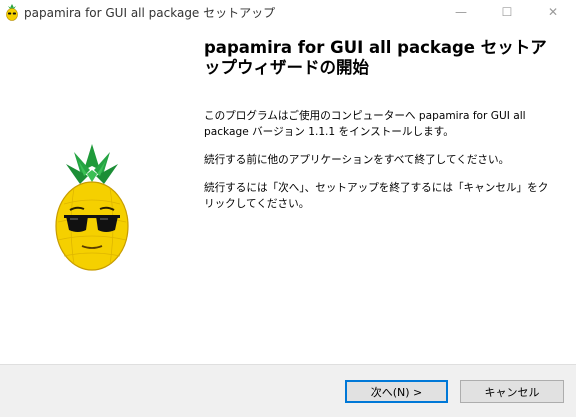 The image size is (576, 417). I want to click on minimize-icon: —, so click(461, 12).